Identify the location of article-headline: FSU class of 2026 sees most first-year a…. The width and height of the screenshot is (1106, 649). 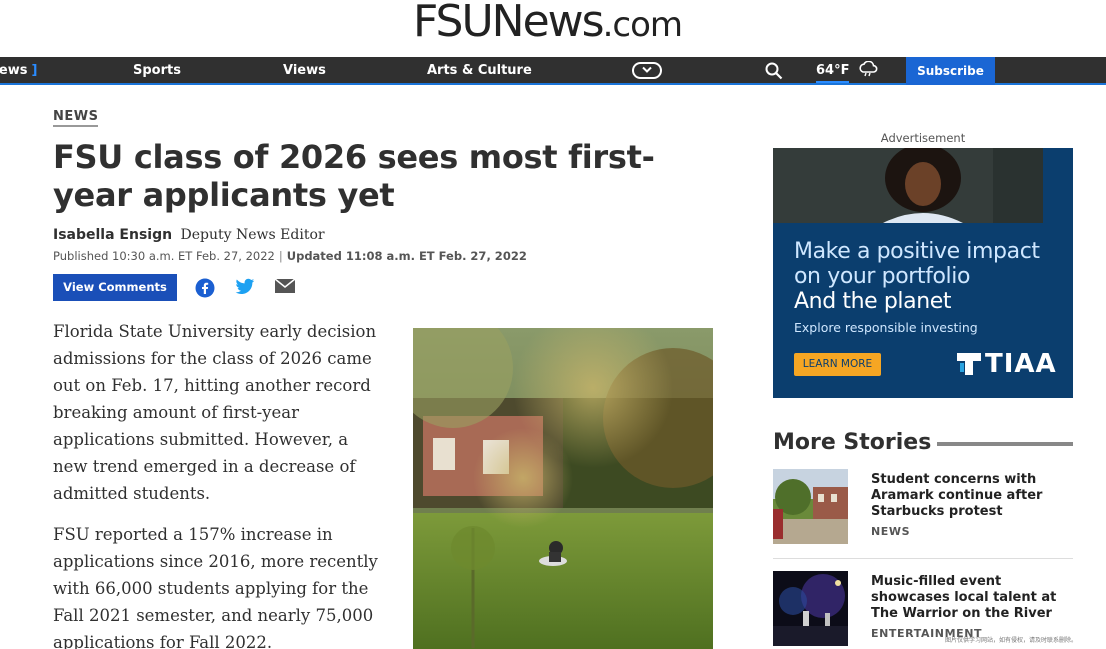
(354, 176).